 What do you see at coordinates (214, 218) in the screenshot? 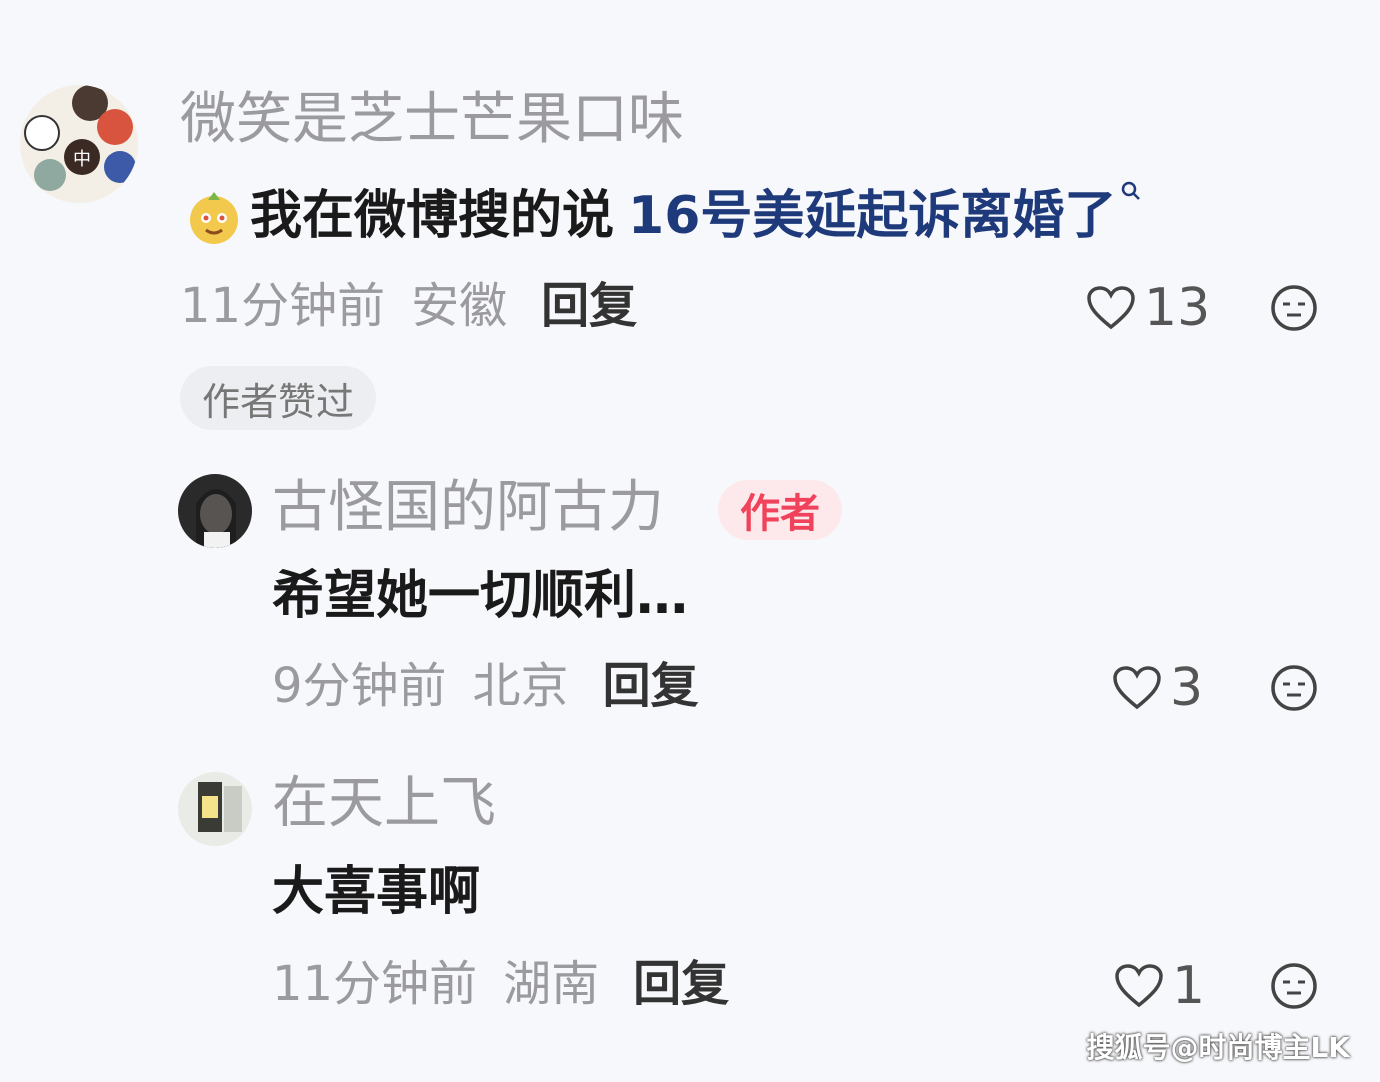
I see `emoji-icon` at bounding box center [214, 218].